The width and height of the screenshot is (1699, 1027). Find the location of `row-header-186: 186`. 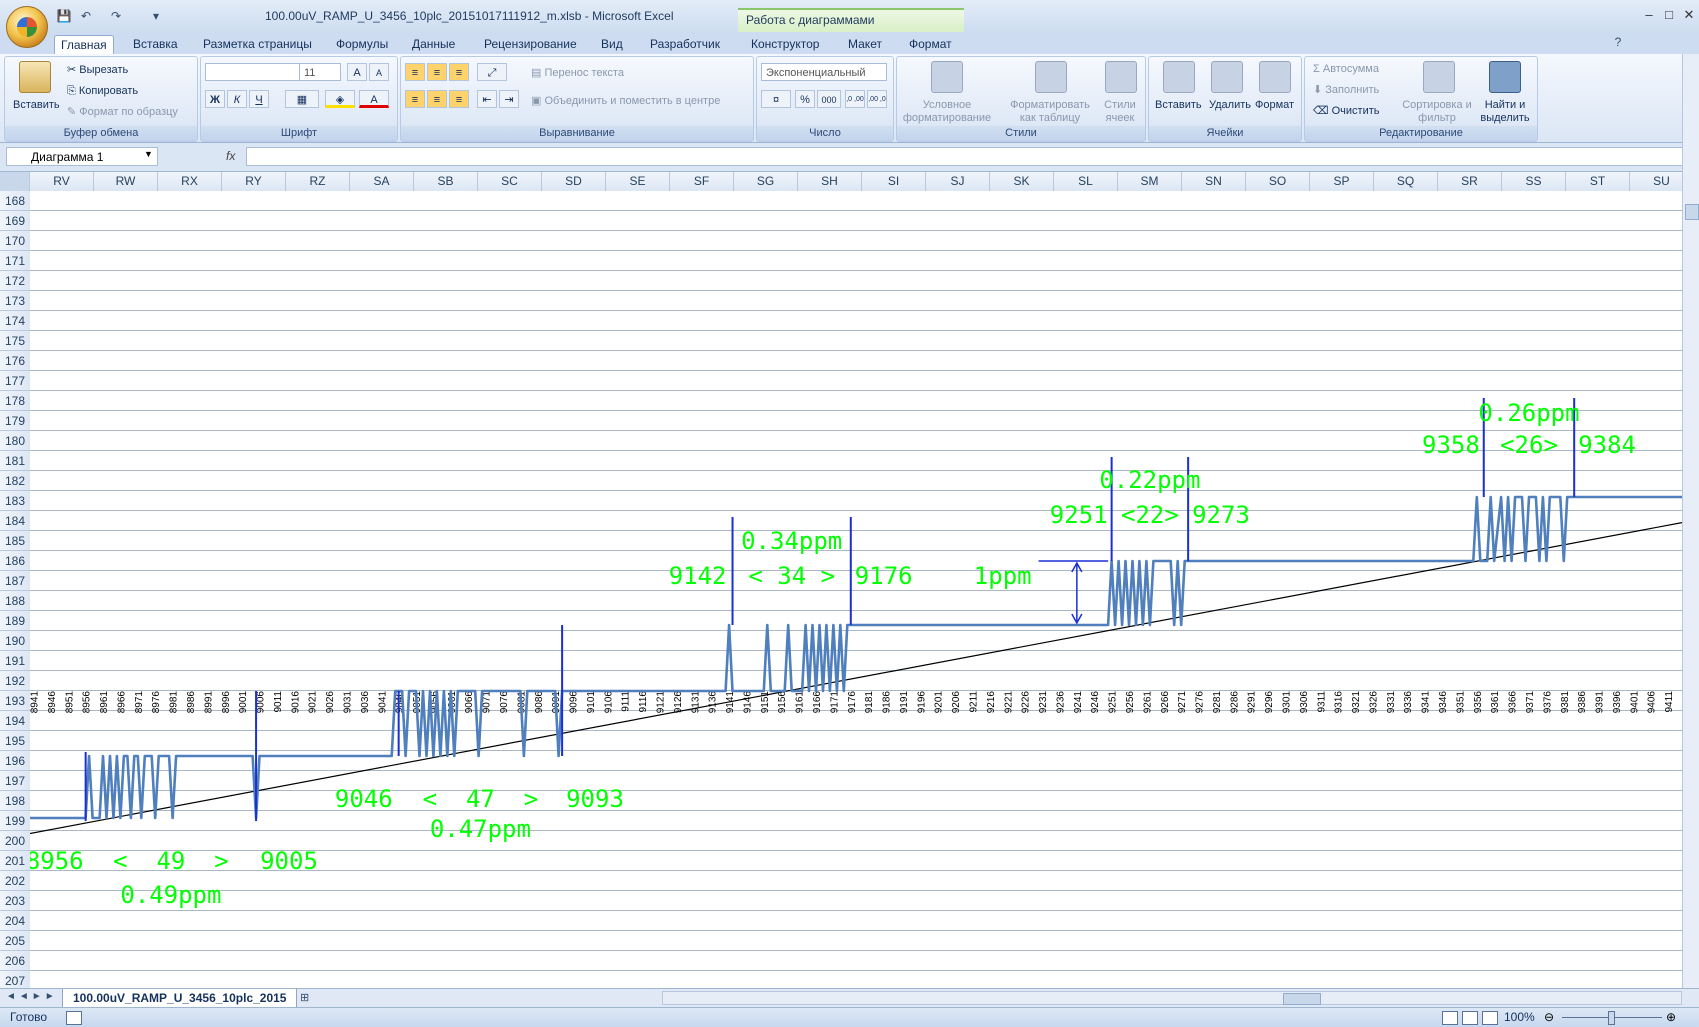

row-header-186: 186 is located at coordinates (15, 561).